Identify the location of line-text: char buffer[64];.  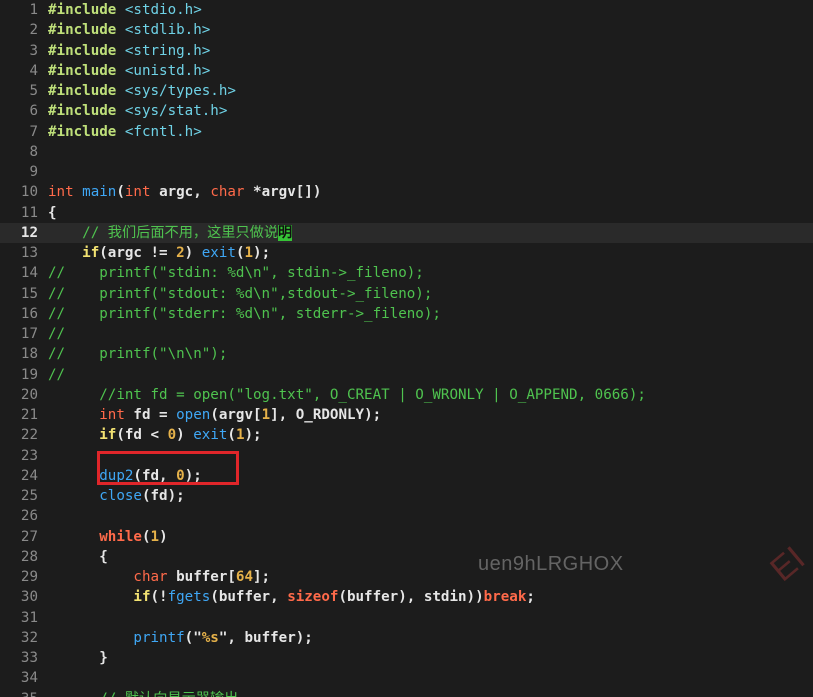
(159, 577).